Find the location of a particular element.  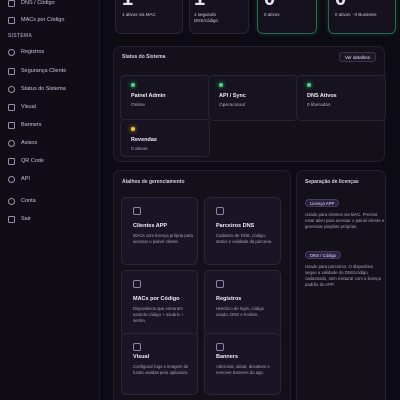

stat-caption: 1 ativos via MAC is located at coordinates (139, 14).